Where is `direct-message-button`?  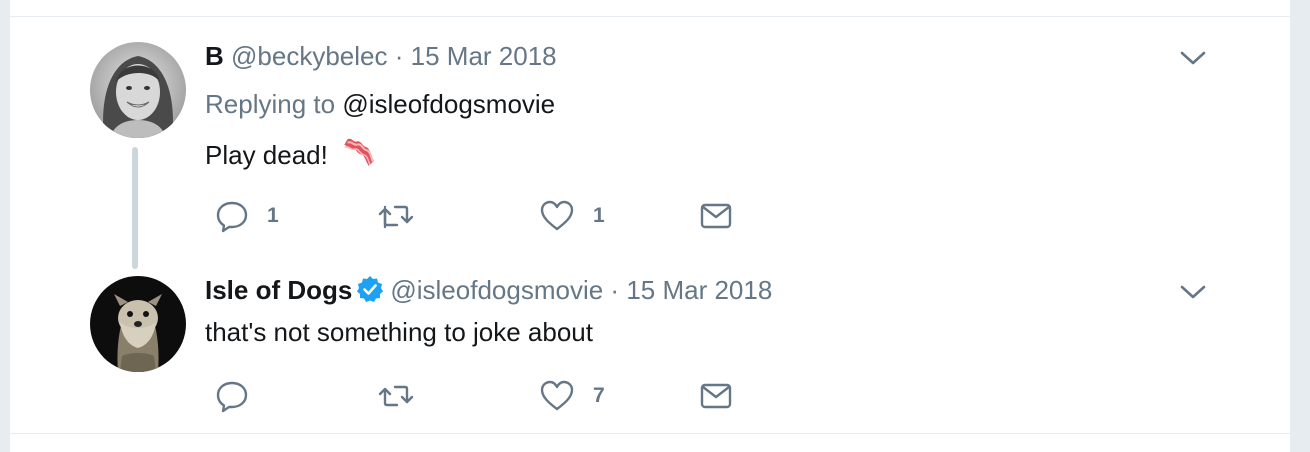
direct-message-button is located at coordinates (716, 396).